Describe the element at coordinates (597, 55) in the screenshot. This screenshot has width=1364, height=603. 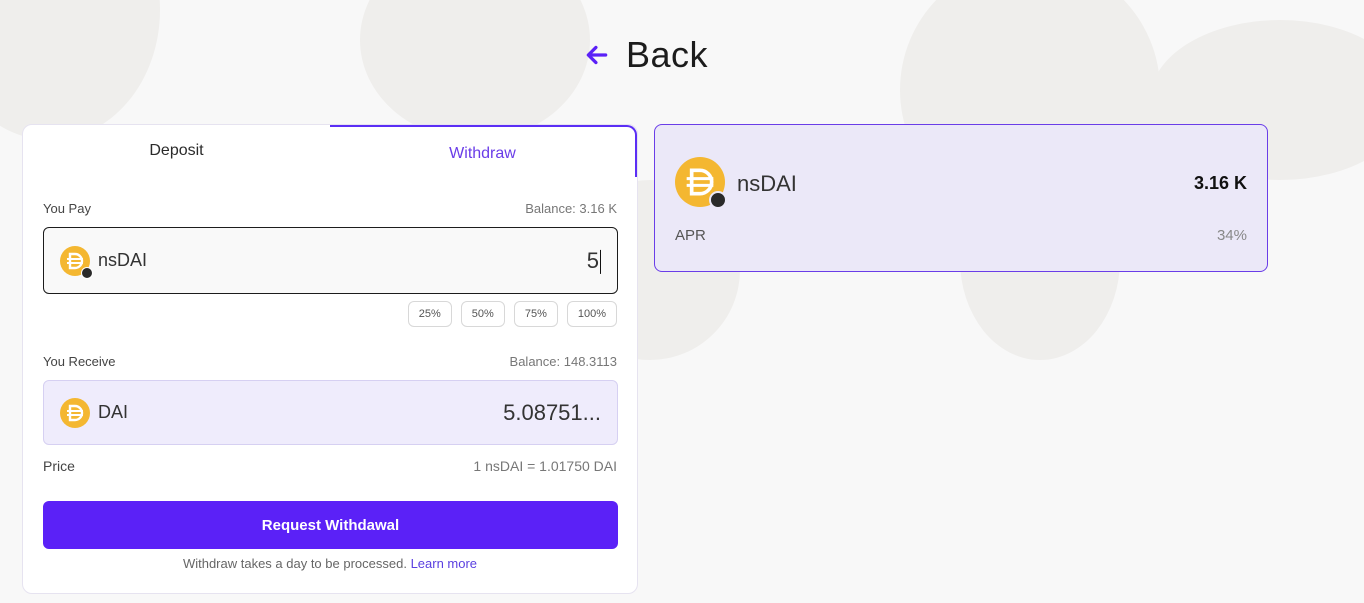
I see `arrow-left-icon` at that location.